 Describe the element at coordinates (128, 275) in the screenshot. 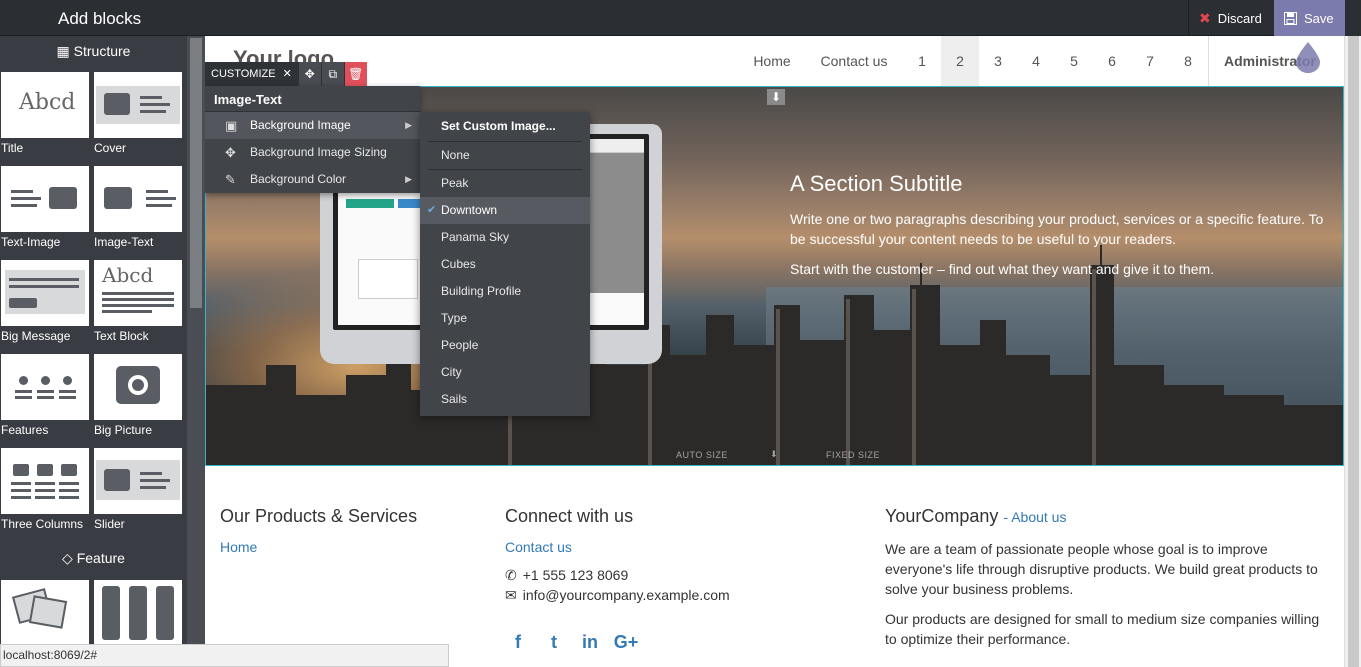

I see `abcd-icon: Abcd` at that location.